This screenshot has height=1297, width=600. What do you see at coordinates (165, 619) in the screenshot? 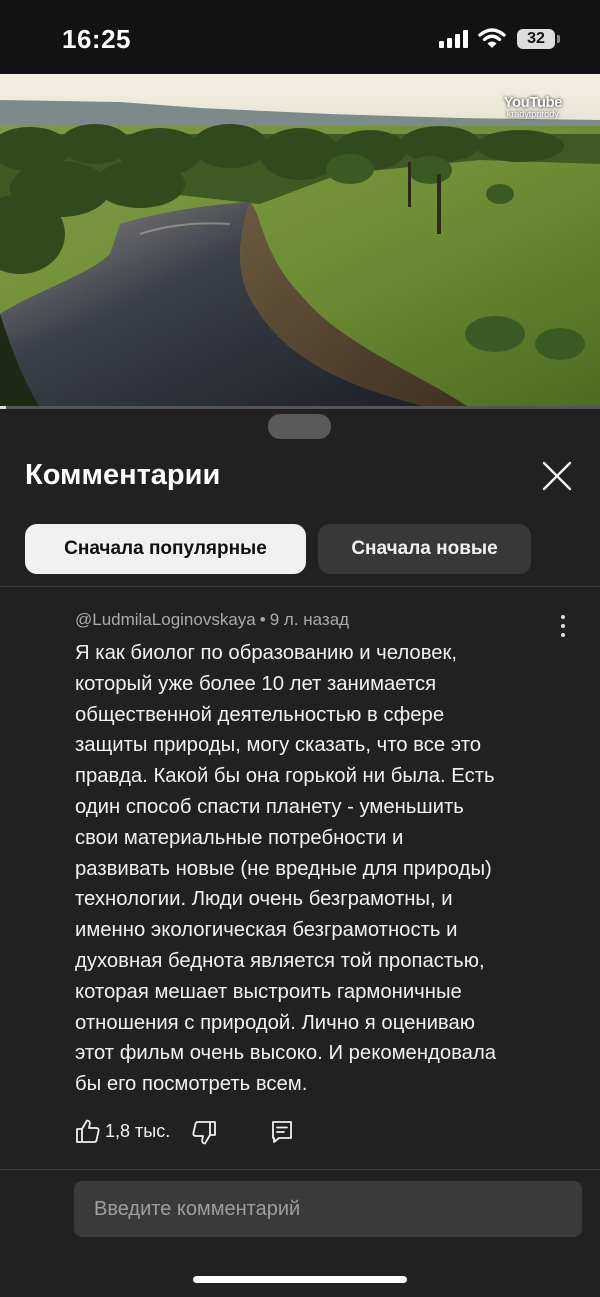
I see `comment-author: @LudmilaLoginovskaya` at bounding box center [165, 619].